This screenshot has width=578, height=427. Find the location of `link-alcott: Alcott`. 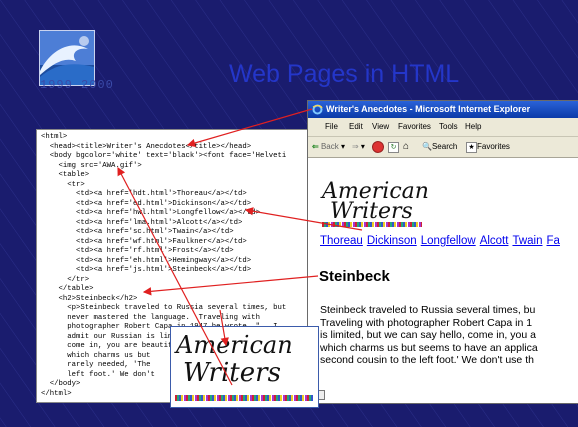

link-alcott: Alcott is located at coordinates (494, 241).